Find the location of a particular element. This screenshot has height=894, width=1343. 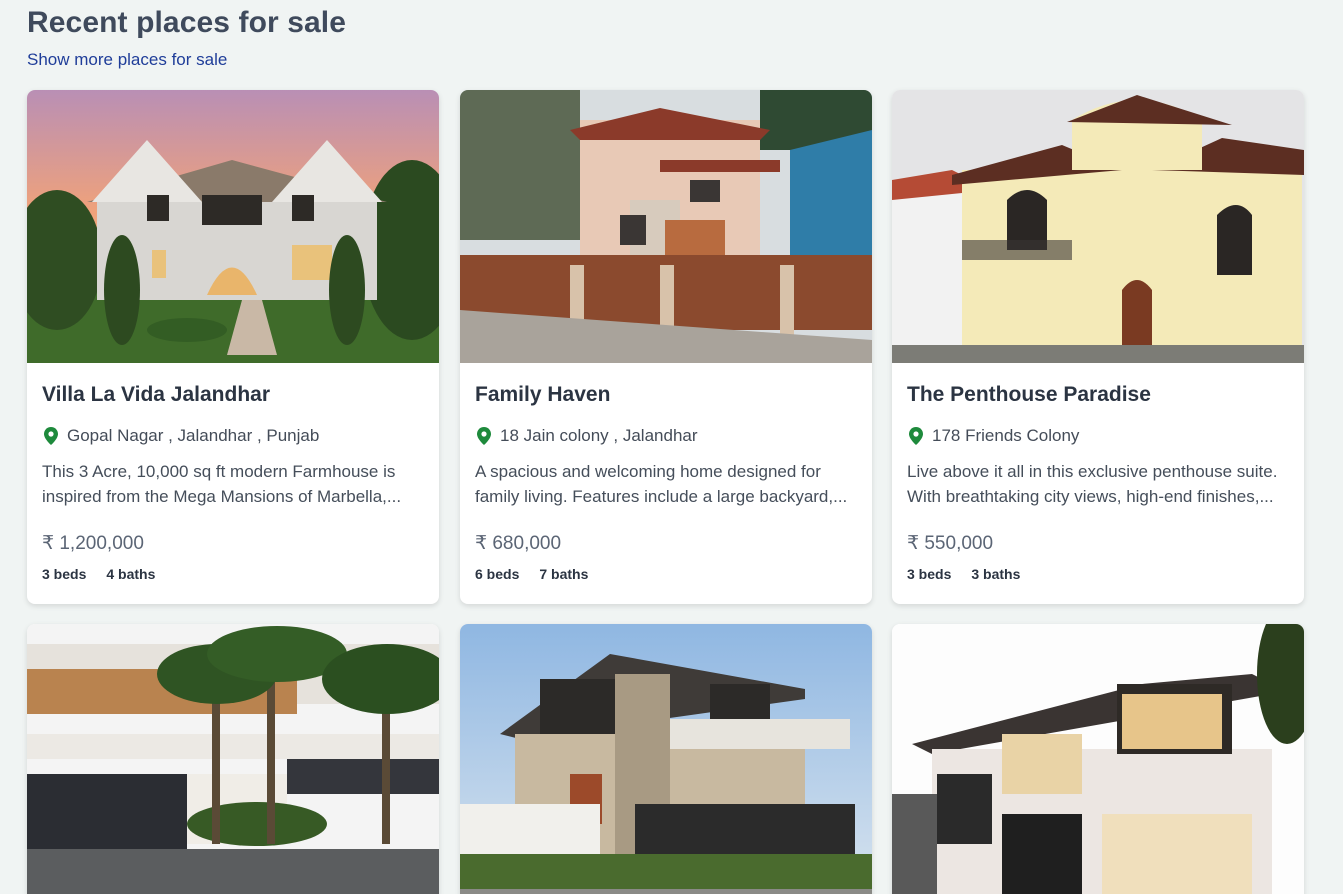

listing-location: 18 Jain colony , Jalandhar is located at coordinates (666, 436).